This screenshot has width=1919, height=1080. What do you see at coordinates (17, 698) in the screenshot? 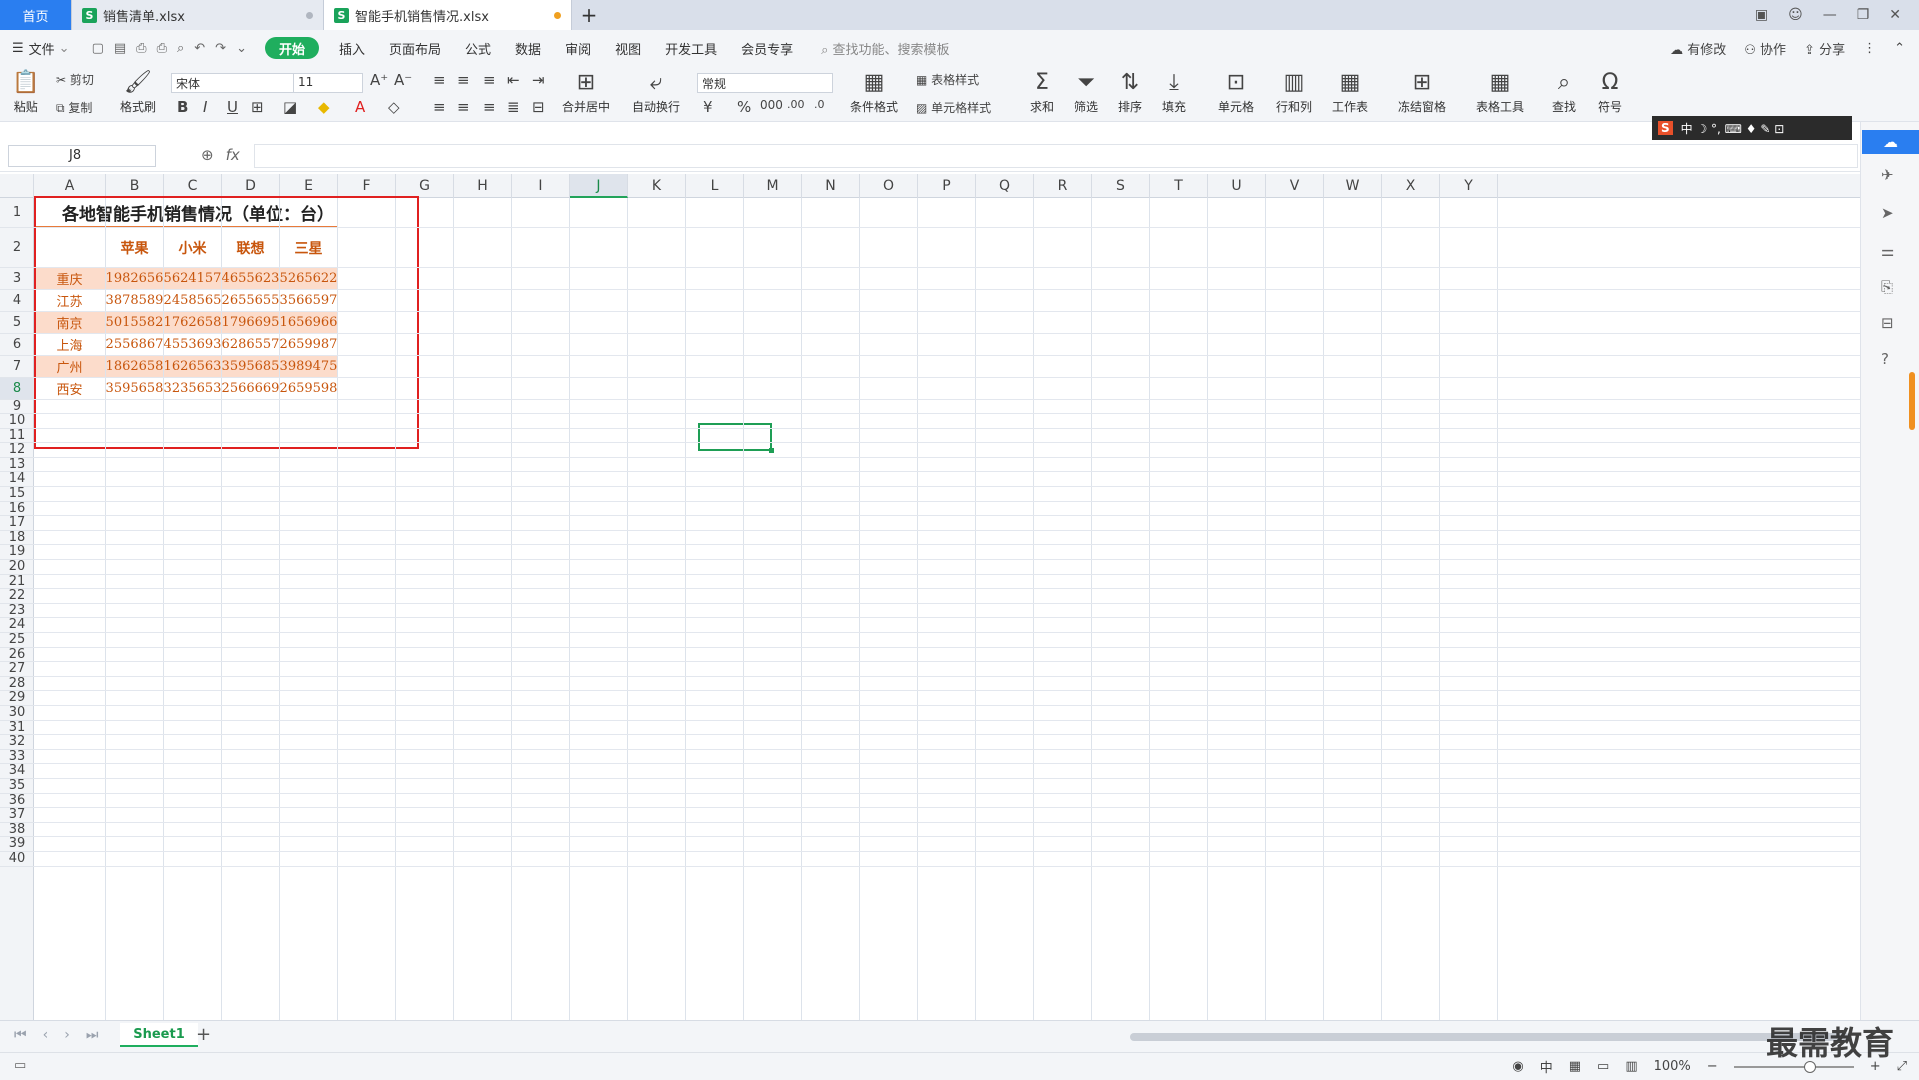
I see `row-header-29: 29` at bounding box center [17, 698].